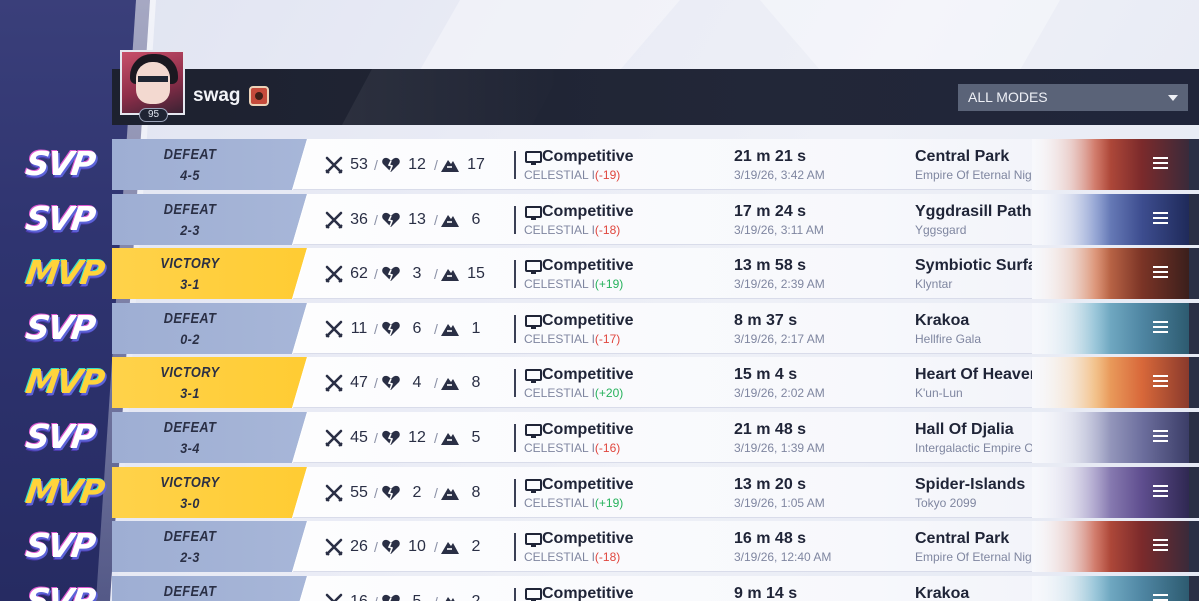 This screenshot has width=1199, height=601. I want to click on round-score: 4-5, so click(190, 175).